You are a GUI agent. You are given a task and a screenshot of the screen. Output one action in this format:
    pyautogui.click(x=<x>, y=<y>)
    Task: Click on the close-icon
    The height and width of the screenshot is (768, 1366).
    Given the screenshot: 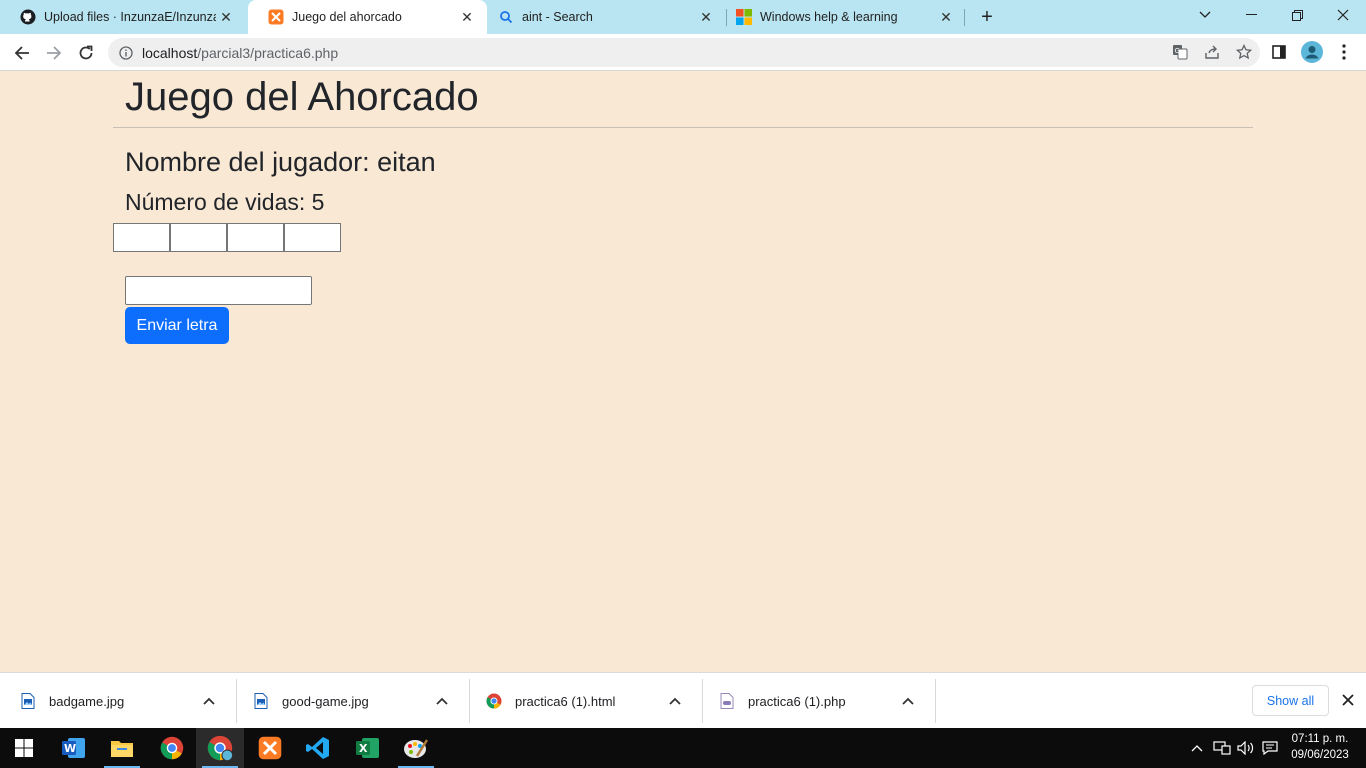 What is the action you would take?
    pyautogui.click(x=1348, y=700)
    